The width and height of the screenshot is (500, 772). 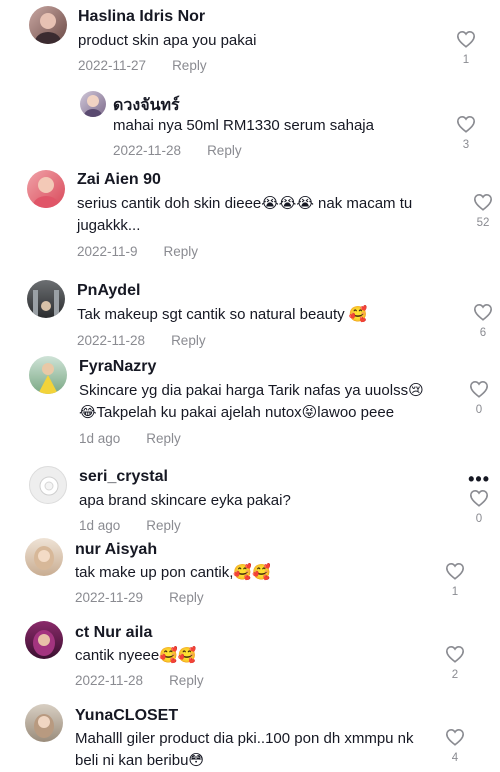 I want to click on like-count: 6, so click(x=483, y=333).